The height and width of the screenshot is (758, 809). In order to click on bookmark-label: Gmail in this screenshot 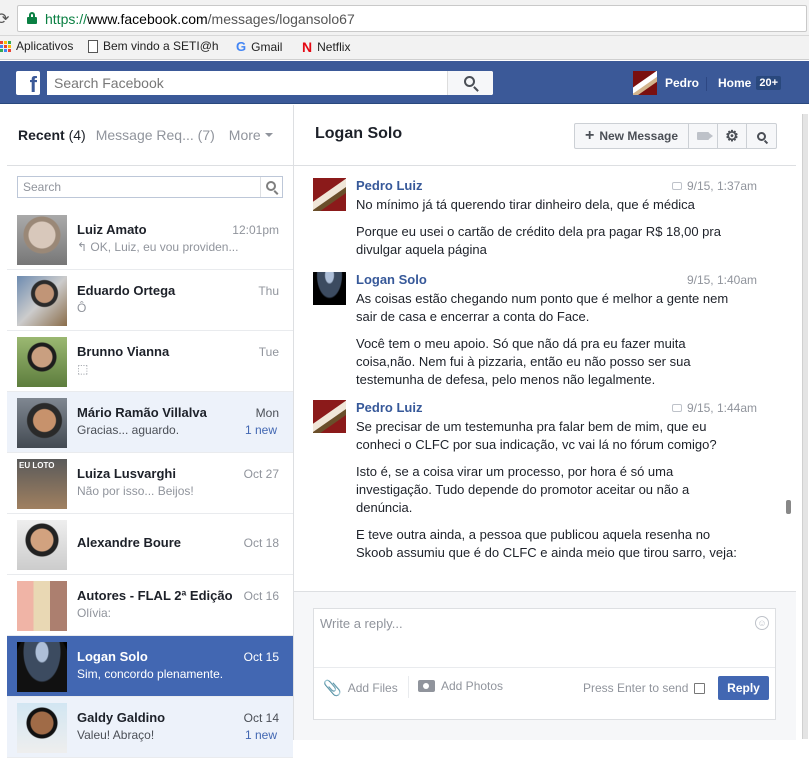, I will do `click(267, 46)`.